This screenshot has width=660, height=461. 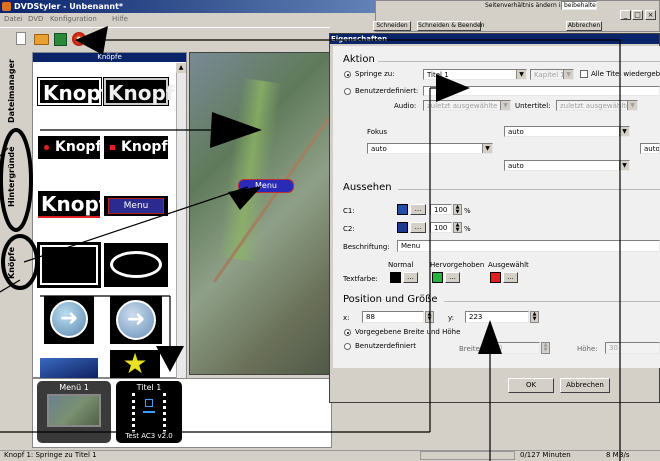 What do you see at coordinates (136, 224) in the screenshot?
I see `annotation-line` at bounding box center [136, 224].